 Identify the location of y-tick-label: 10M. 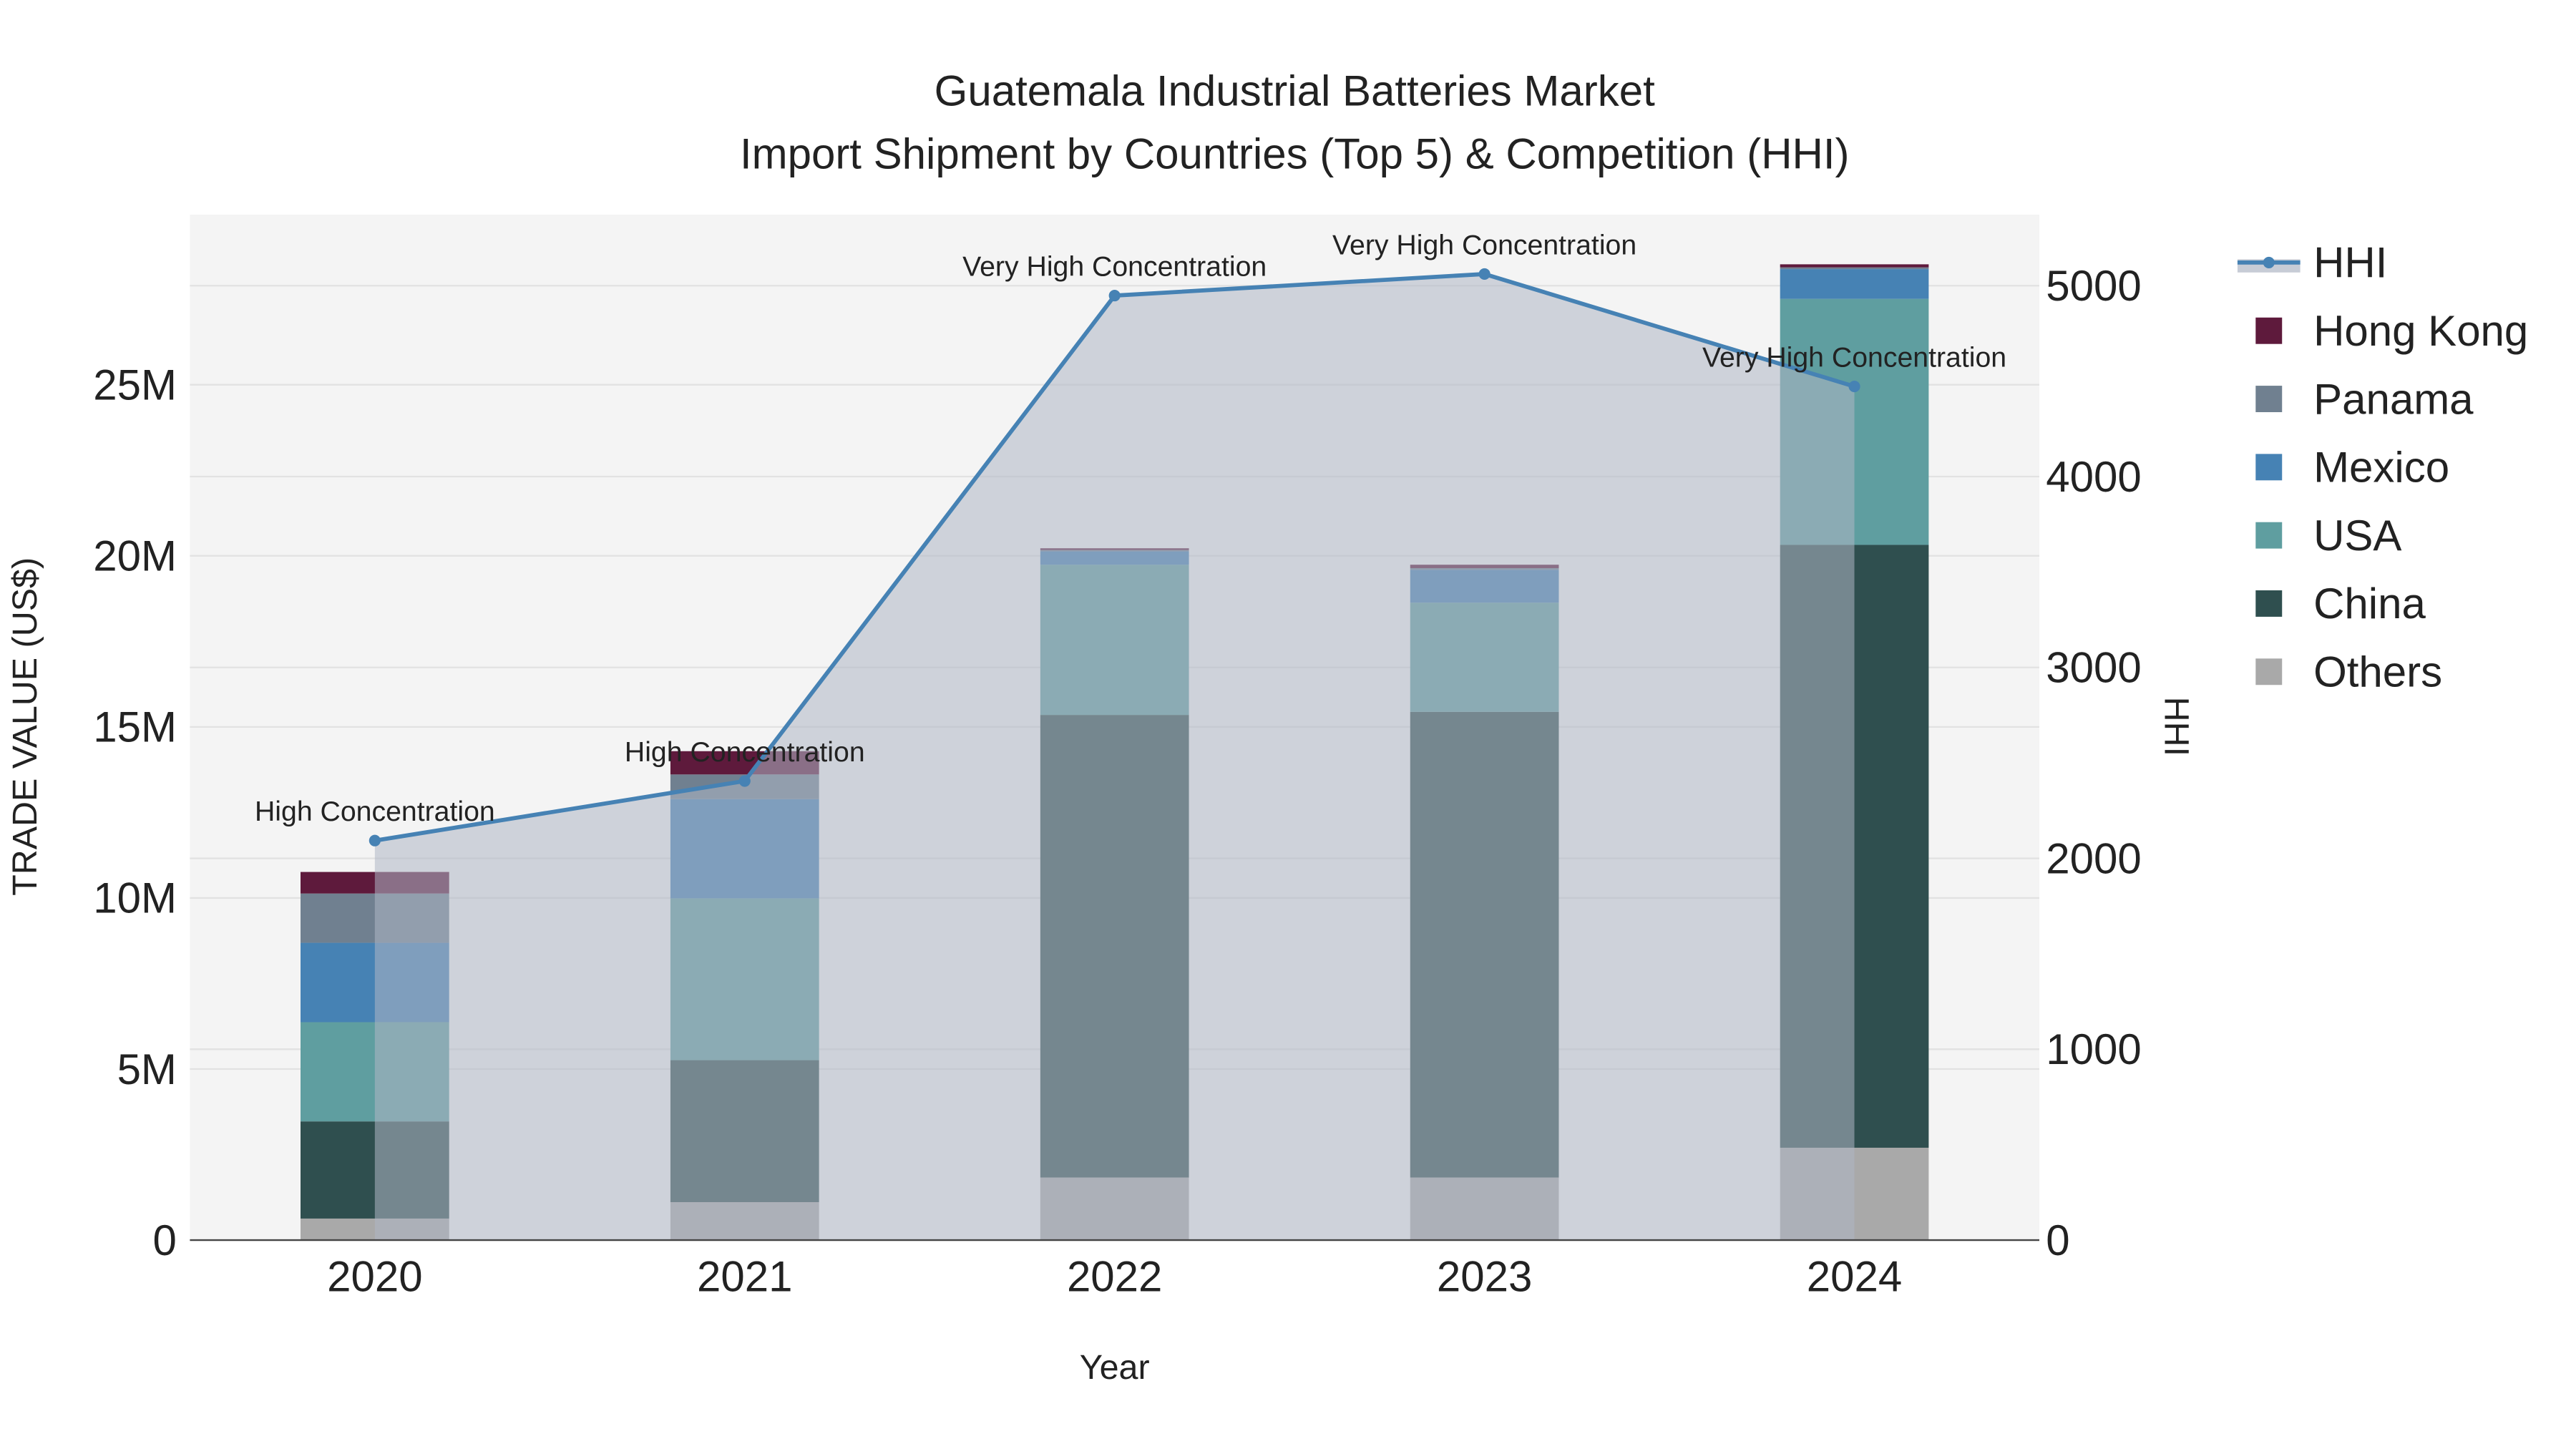
(135, 898).